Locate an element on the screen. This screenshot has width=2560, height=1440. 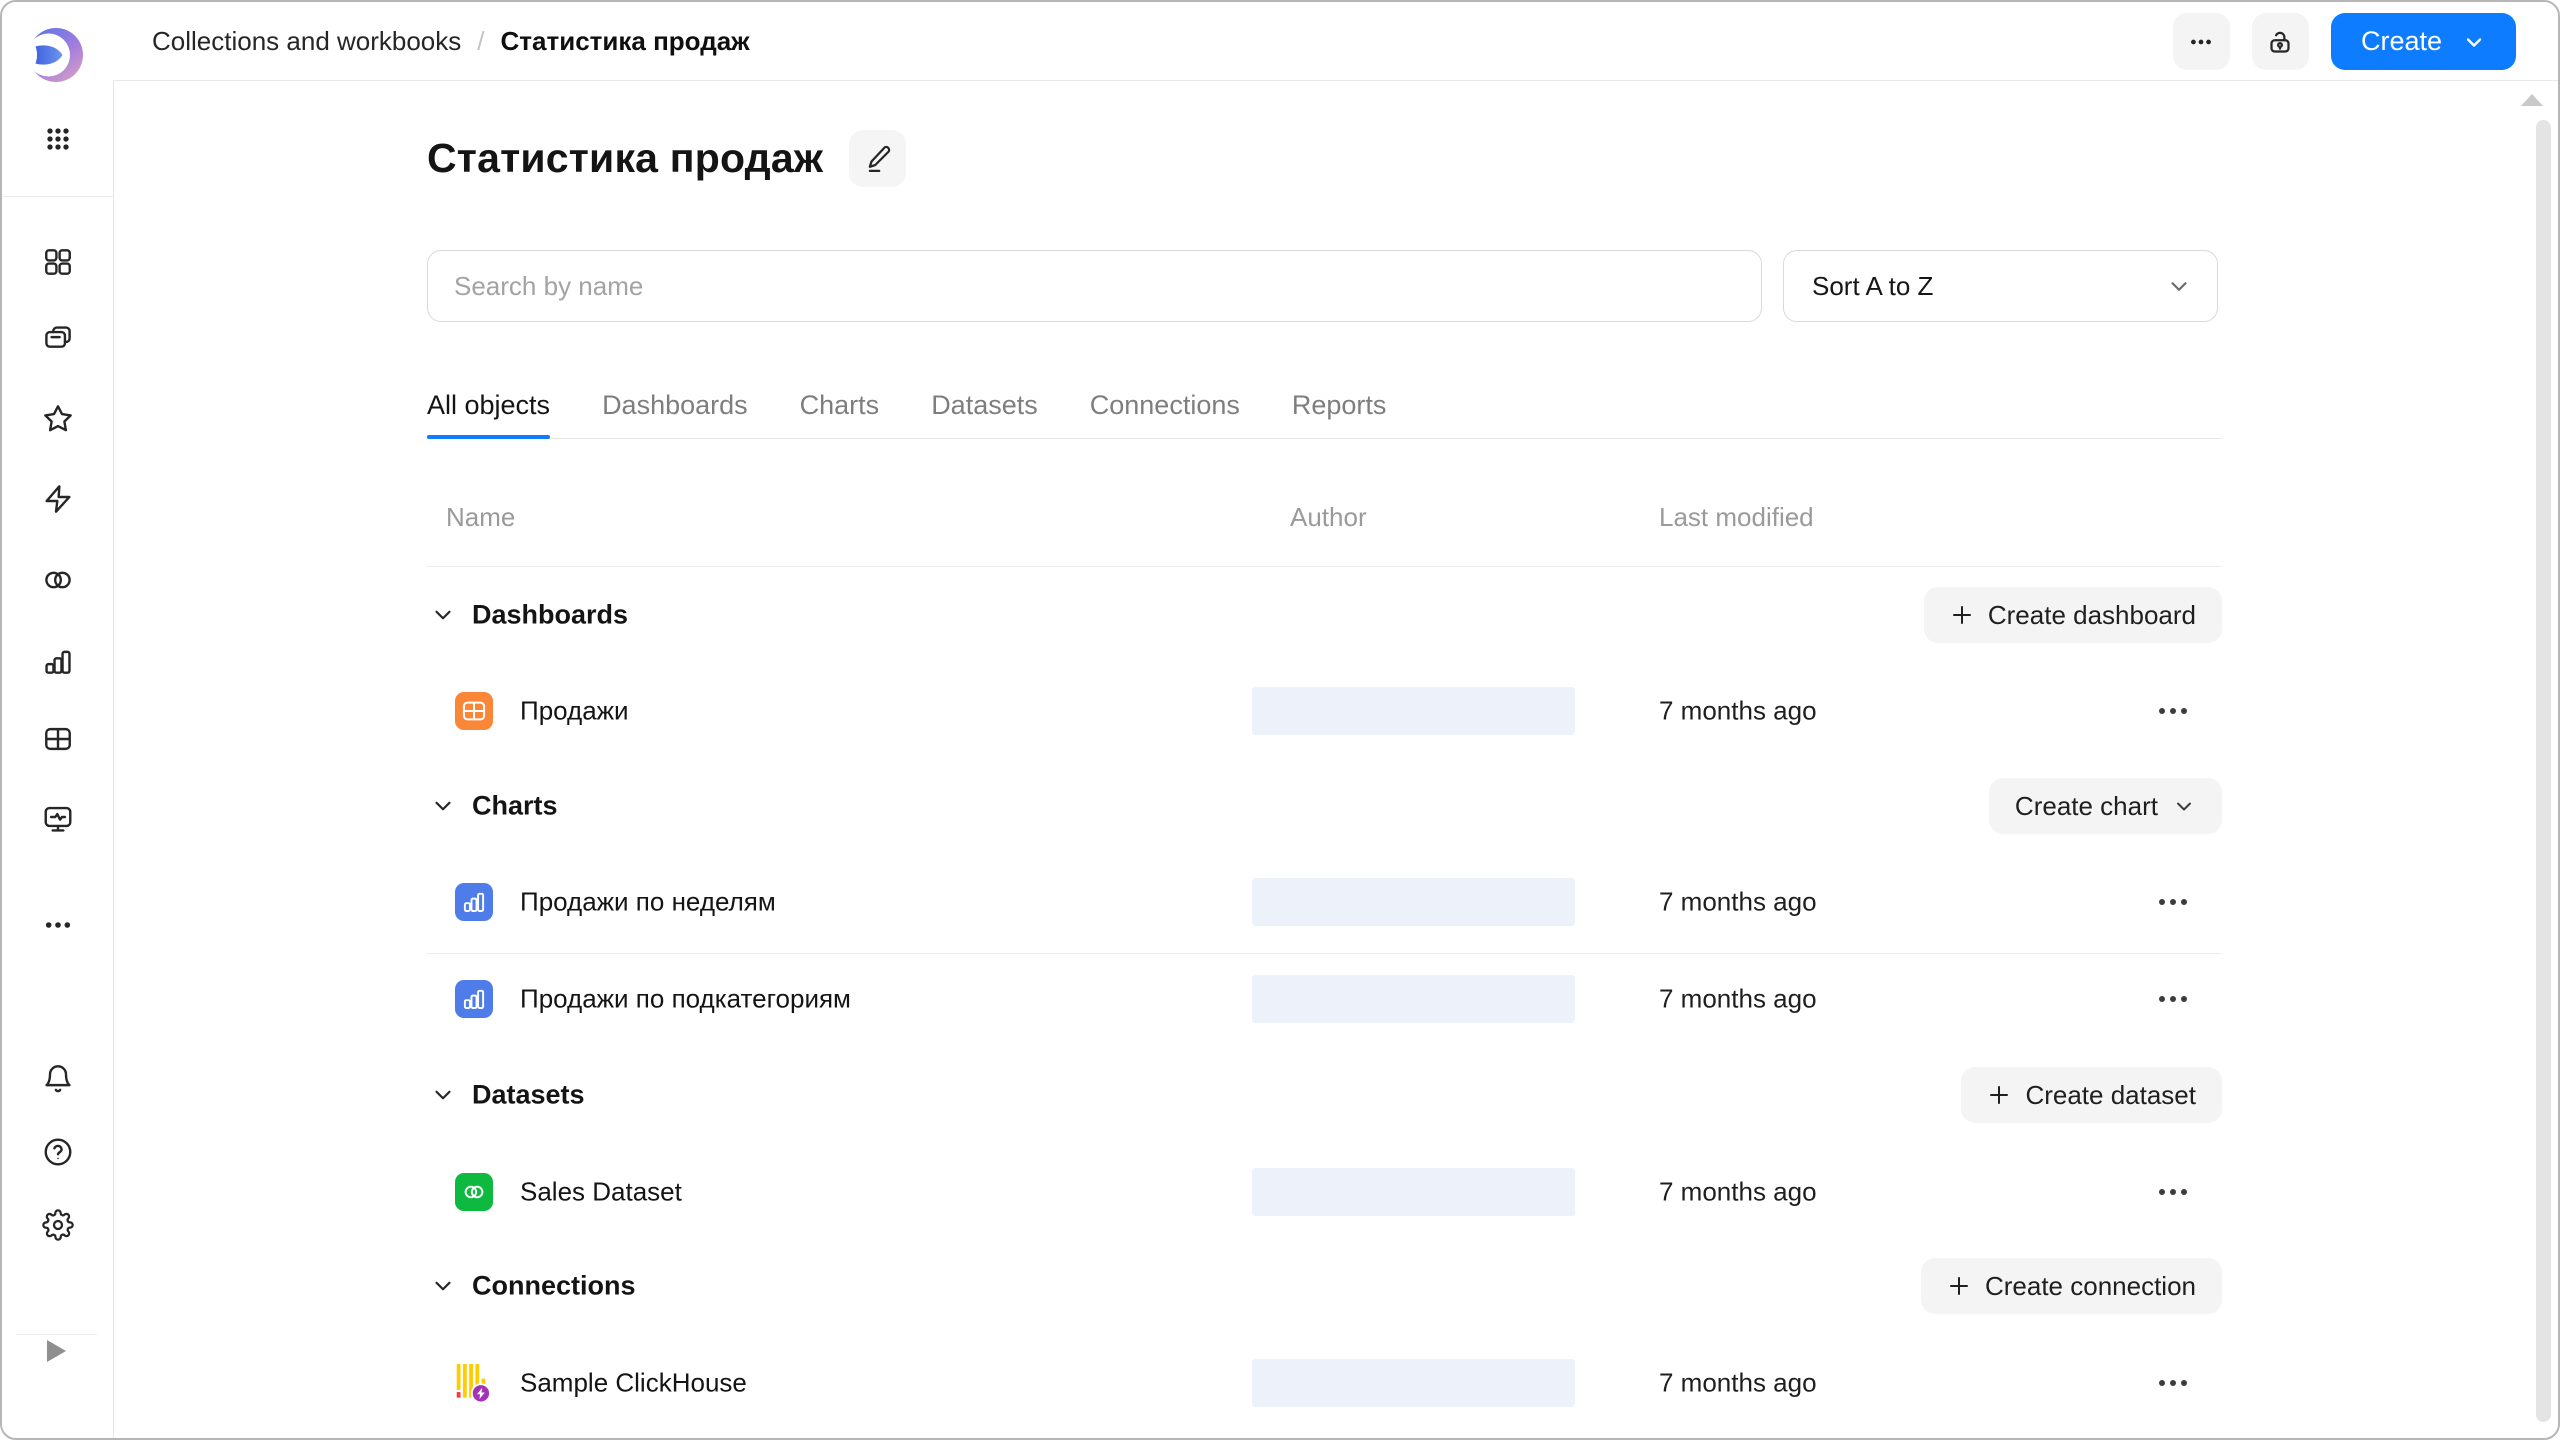
table-row-connection: Sample ClickHouse 7 months ago is located at coordinates (1280, 1383).